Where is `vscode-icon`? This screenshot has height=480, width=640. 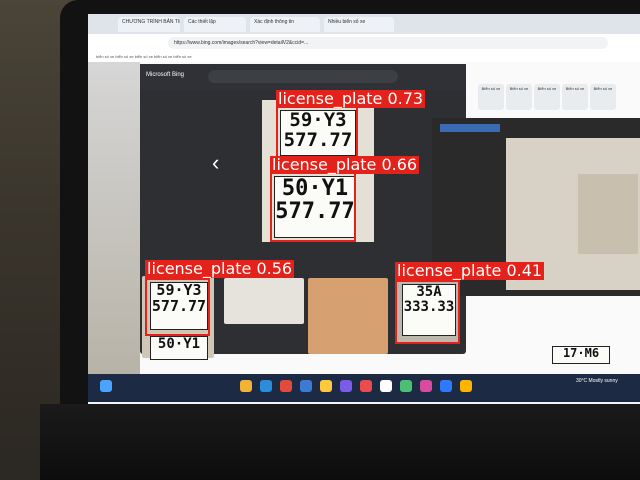
vscode-icon is located at coordinates (306, 386).